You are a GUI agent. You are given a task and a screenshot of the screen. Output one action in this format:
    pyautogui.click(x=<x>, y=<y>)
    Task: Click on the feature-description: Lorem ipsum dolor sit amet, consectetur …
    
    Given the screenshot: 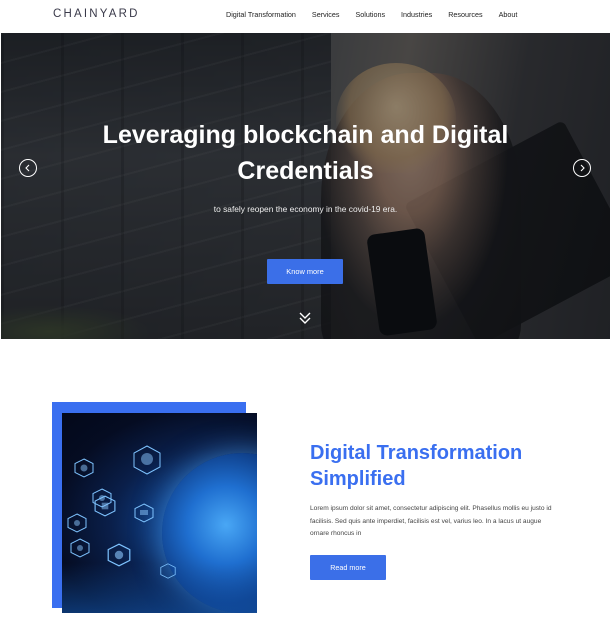 What is the action you would take?
    pyautogui.click(x=431, y=521)
    